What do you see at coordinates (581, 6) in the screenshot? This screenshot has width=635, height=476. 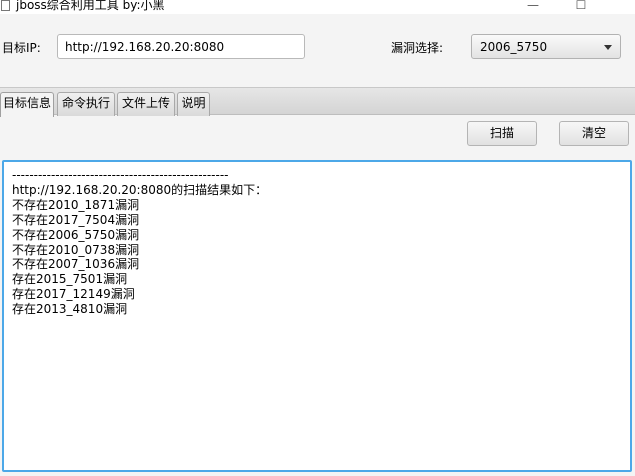 I see `maximize-button: ☐` at bounding box center [581, 6].